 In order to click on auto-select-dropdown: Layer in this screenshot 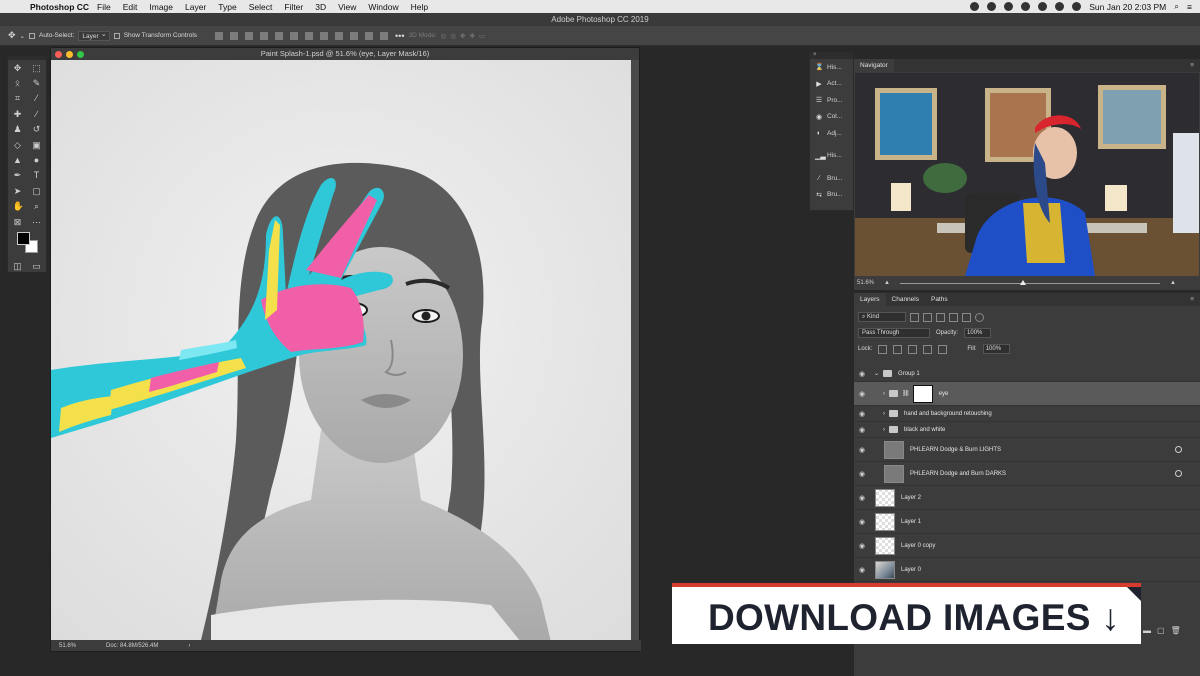, I will do `click(94, 35)`.